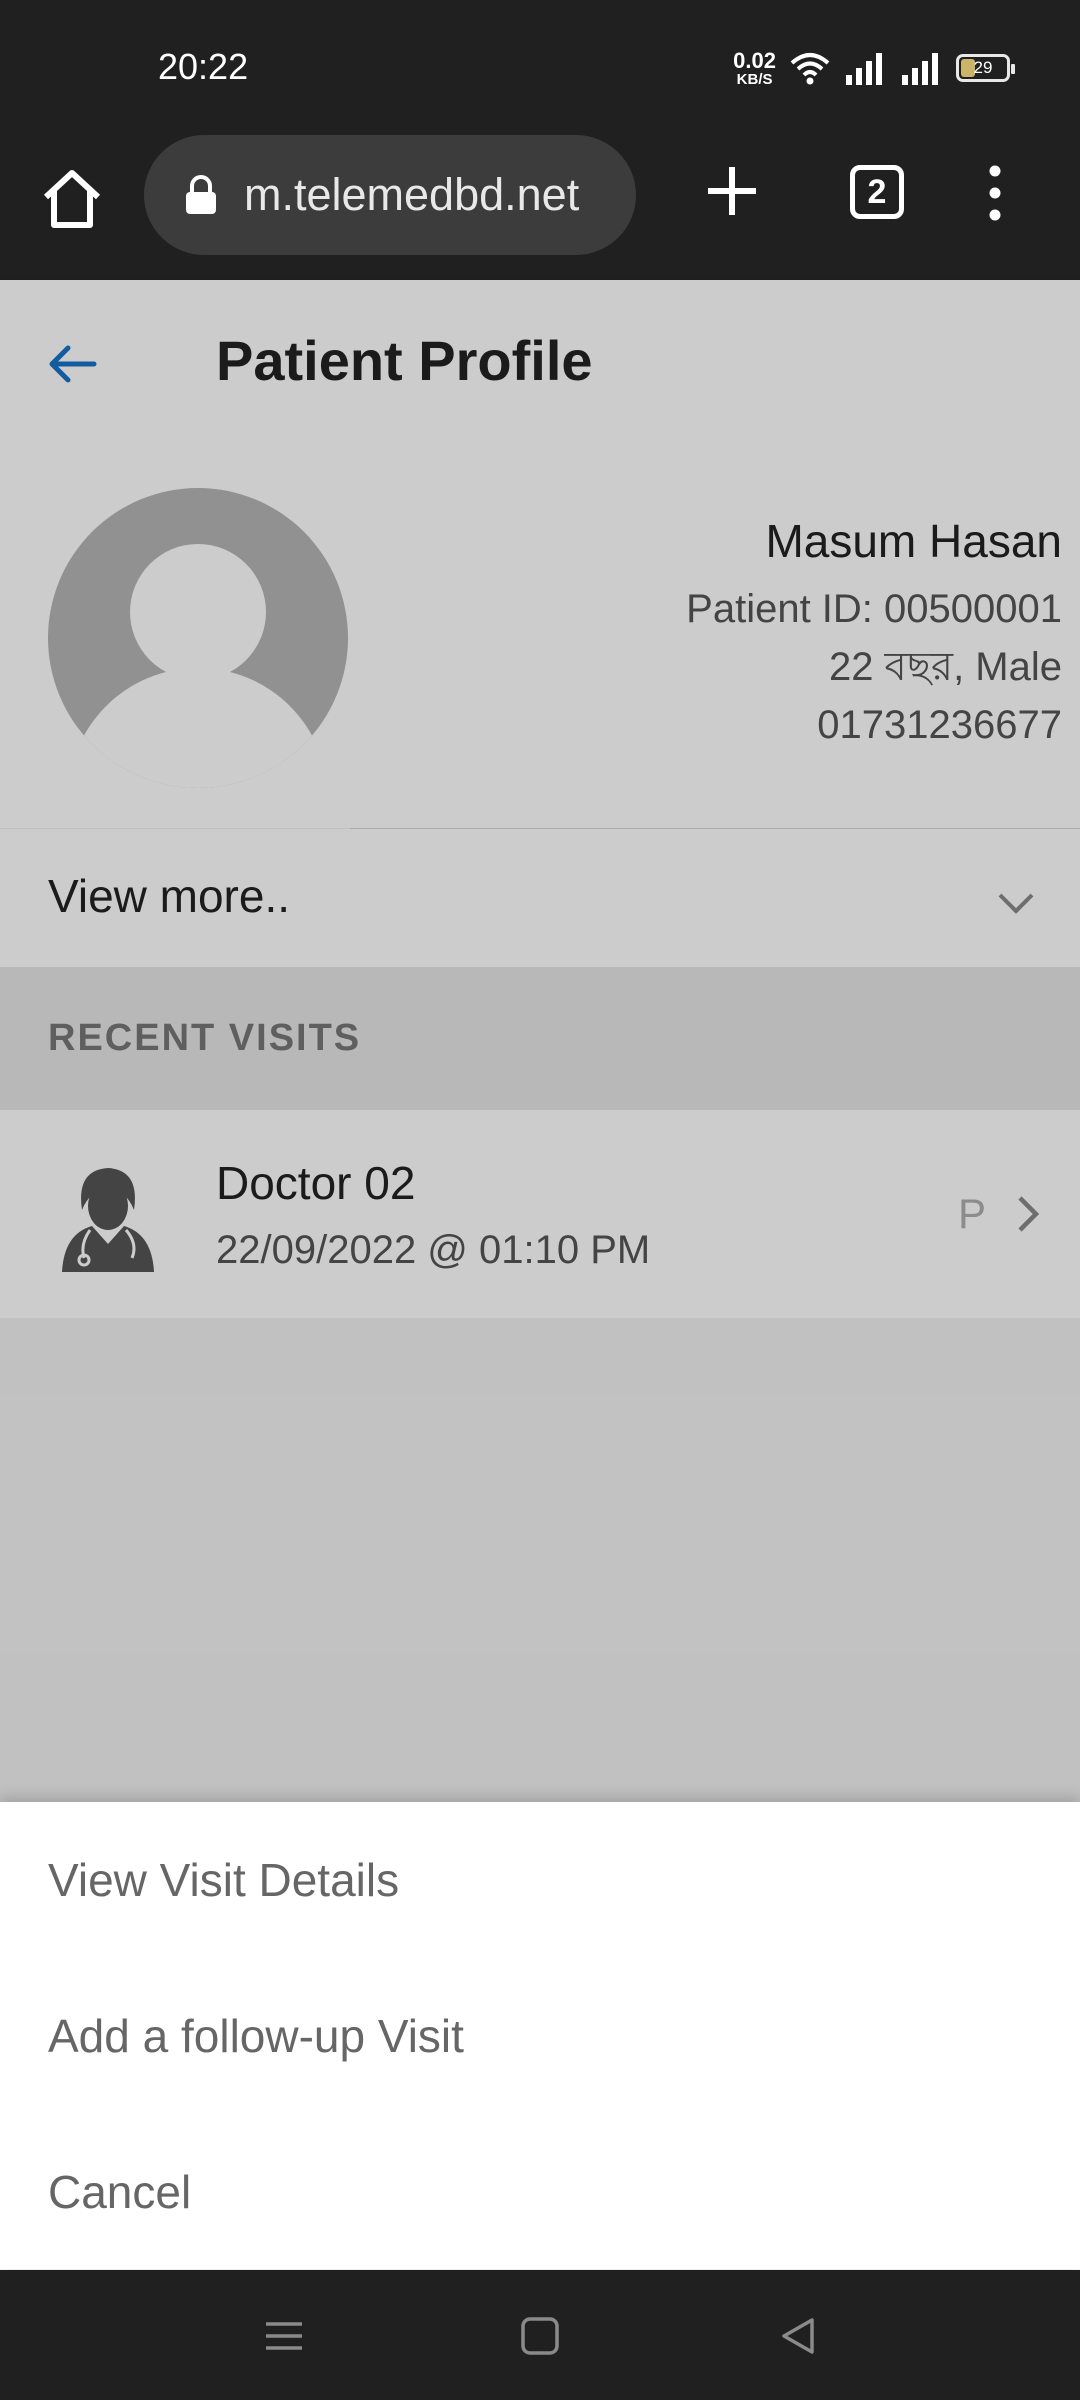  Describe the element at coordinates (798, 2336) in the screenshot. I see `back-nav-icon` at that location.